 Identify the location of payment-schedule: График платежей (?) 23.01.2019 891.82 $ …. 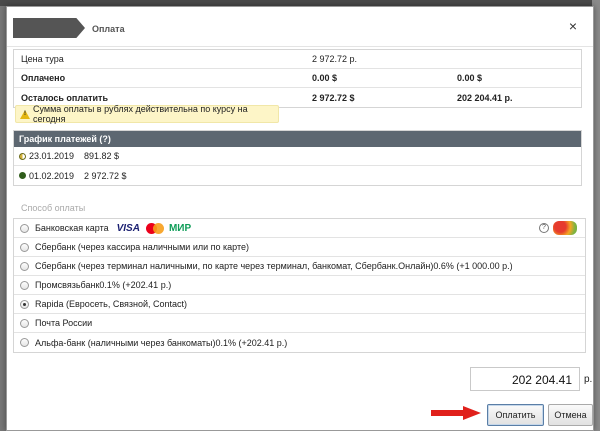
(297, 158).